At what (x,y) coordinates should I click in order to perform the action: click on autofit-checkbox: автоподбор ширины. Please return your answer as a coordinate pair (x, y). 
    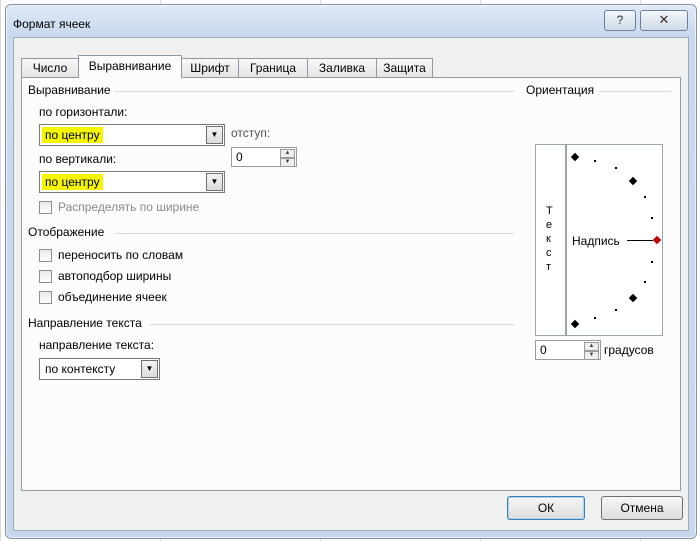
    Looking at the image, I should click on (105, 276).